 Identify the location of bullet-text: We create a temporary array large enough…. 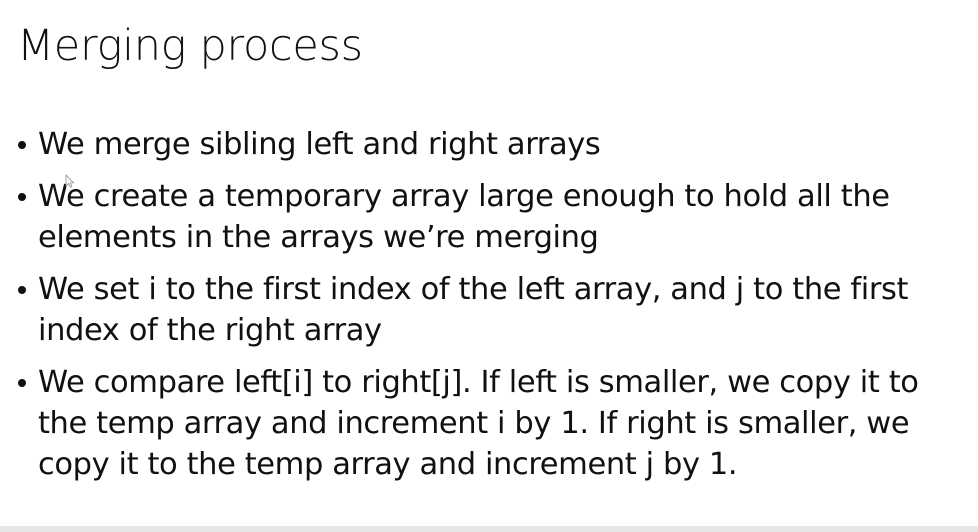
(464, 217).